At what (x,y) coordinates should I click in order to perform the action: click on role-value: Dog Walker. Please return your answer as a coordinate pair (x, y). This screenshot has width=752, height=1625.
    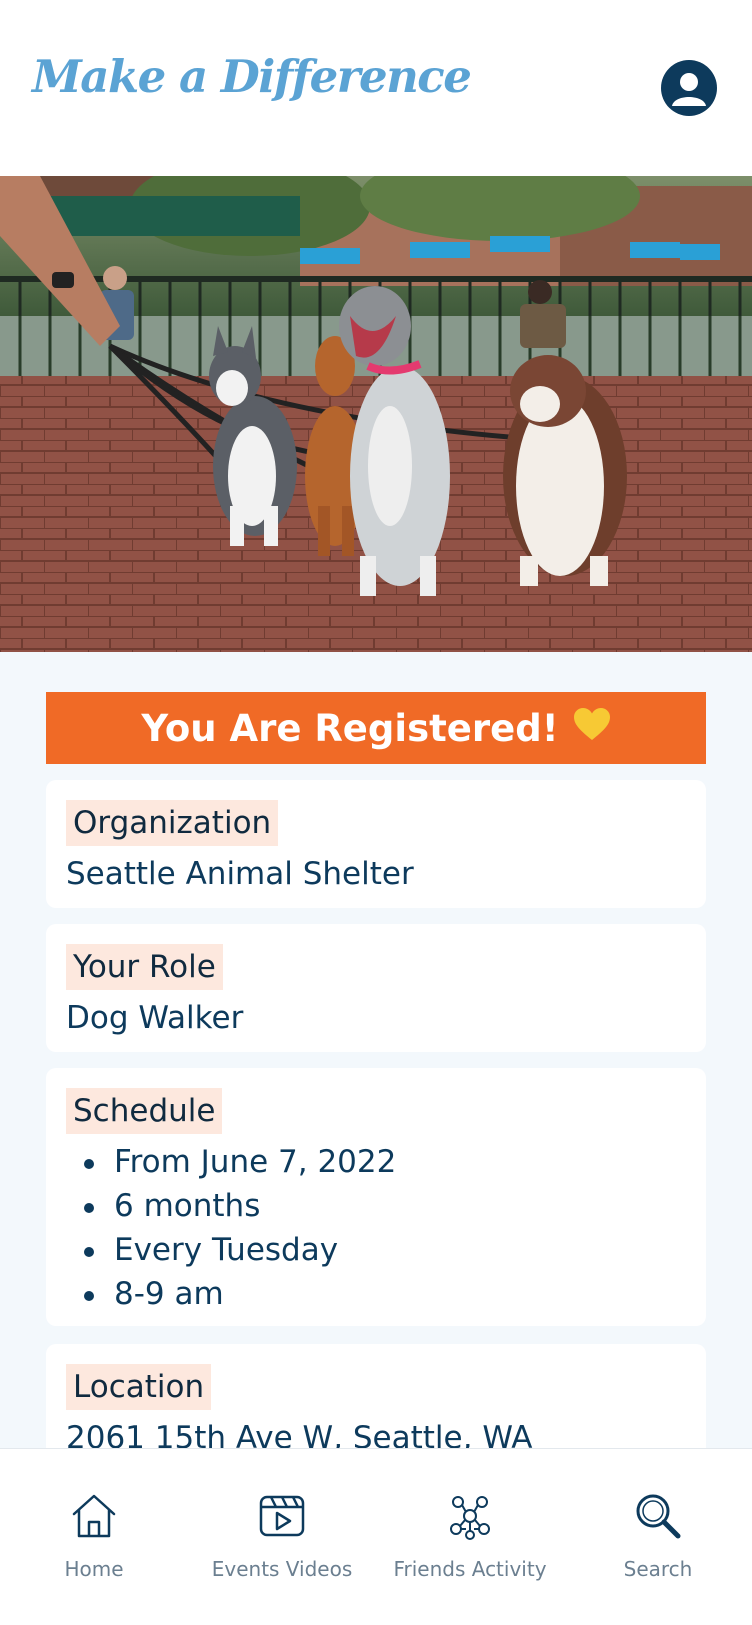
    Looking at the image, I should click on (155, 1018).